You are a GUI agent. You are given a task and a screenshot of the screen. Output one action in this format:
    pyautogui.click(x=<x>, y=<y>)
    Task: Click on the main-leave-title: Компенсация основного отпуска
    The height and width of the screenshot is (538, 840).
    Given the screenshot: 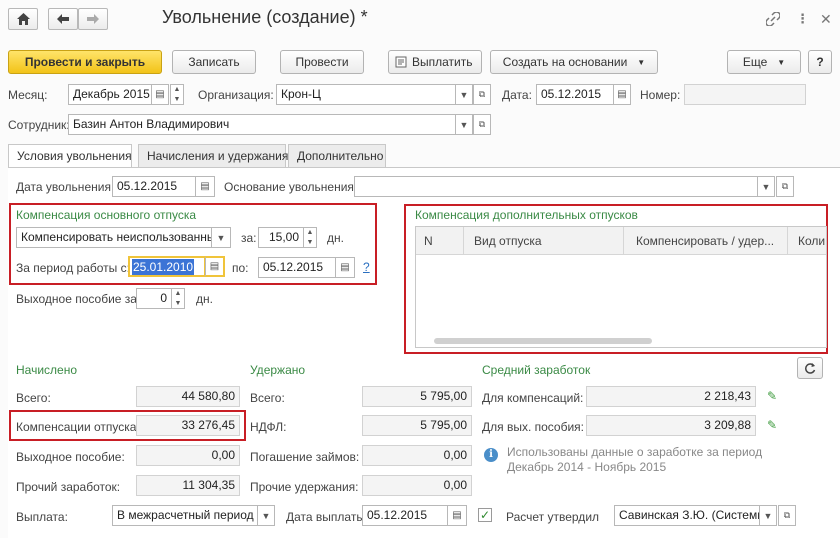 What is the action you would take?
    pyautogui.click(x=106, y=215)
    